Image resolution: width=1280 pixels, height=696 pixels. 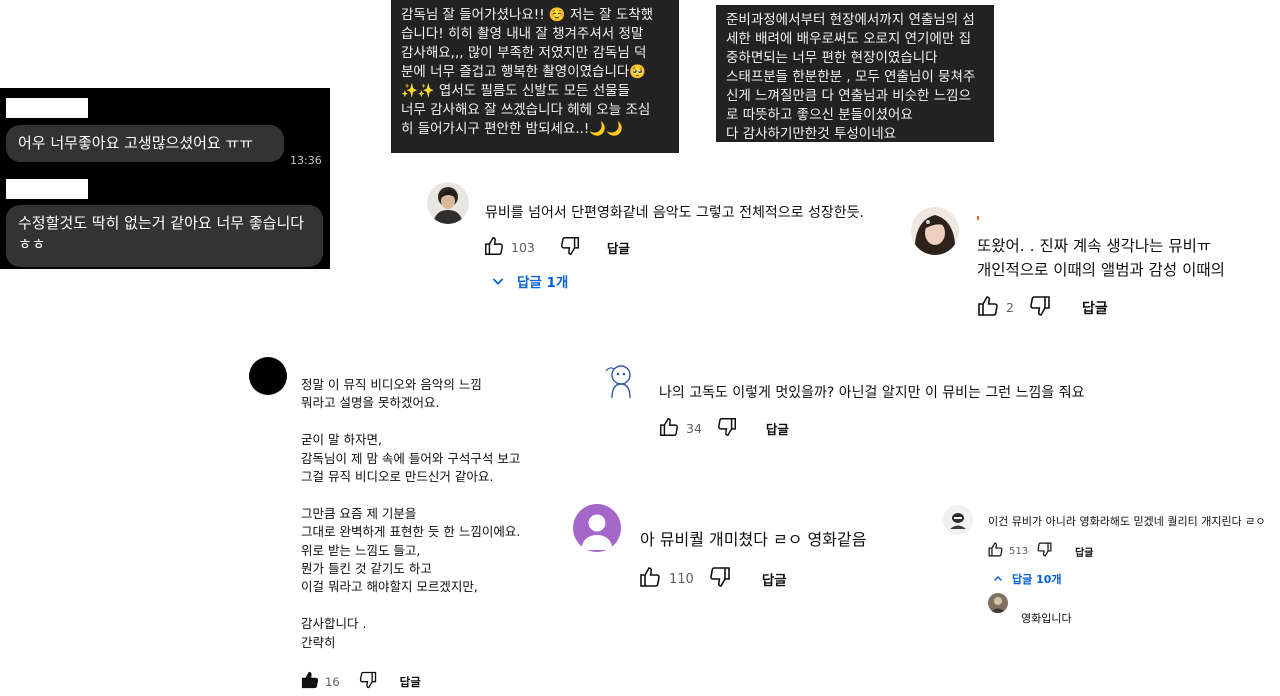 I want to click on hide-replies-label: 답글 10개, so click(x=1037, y=579).